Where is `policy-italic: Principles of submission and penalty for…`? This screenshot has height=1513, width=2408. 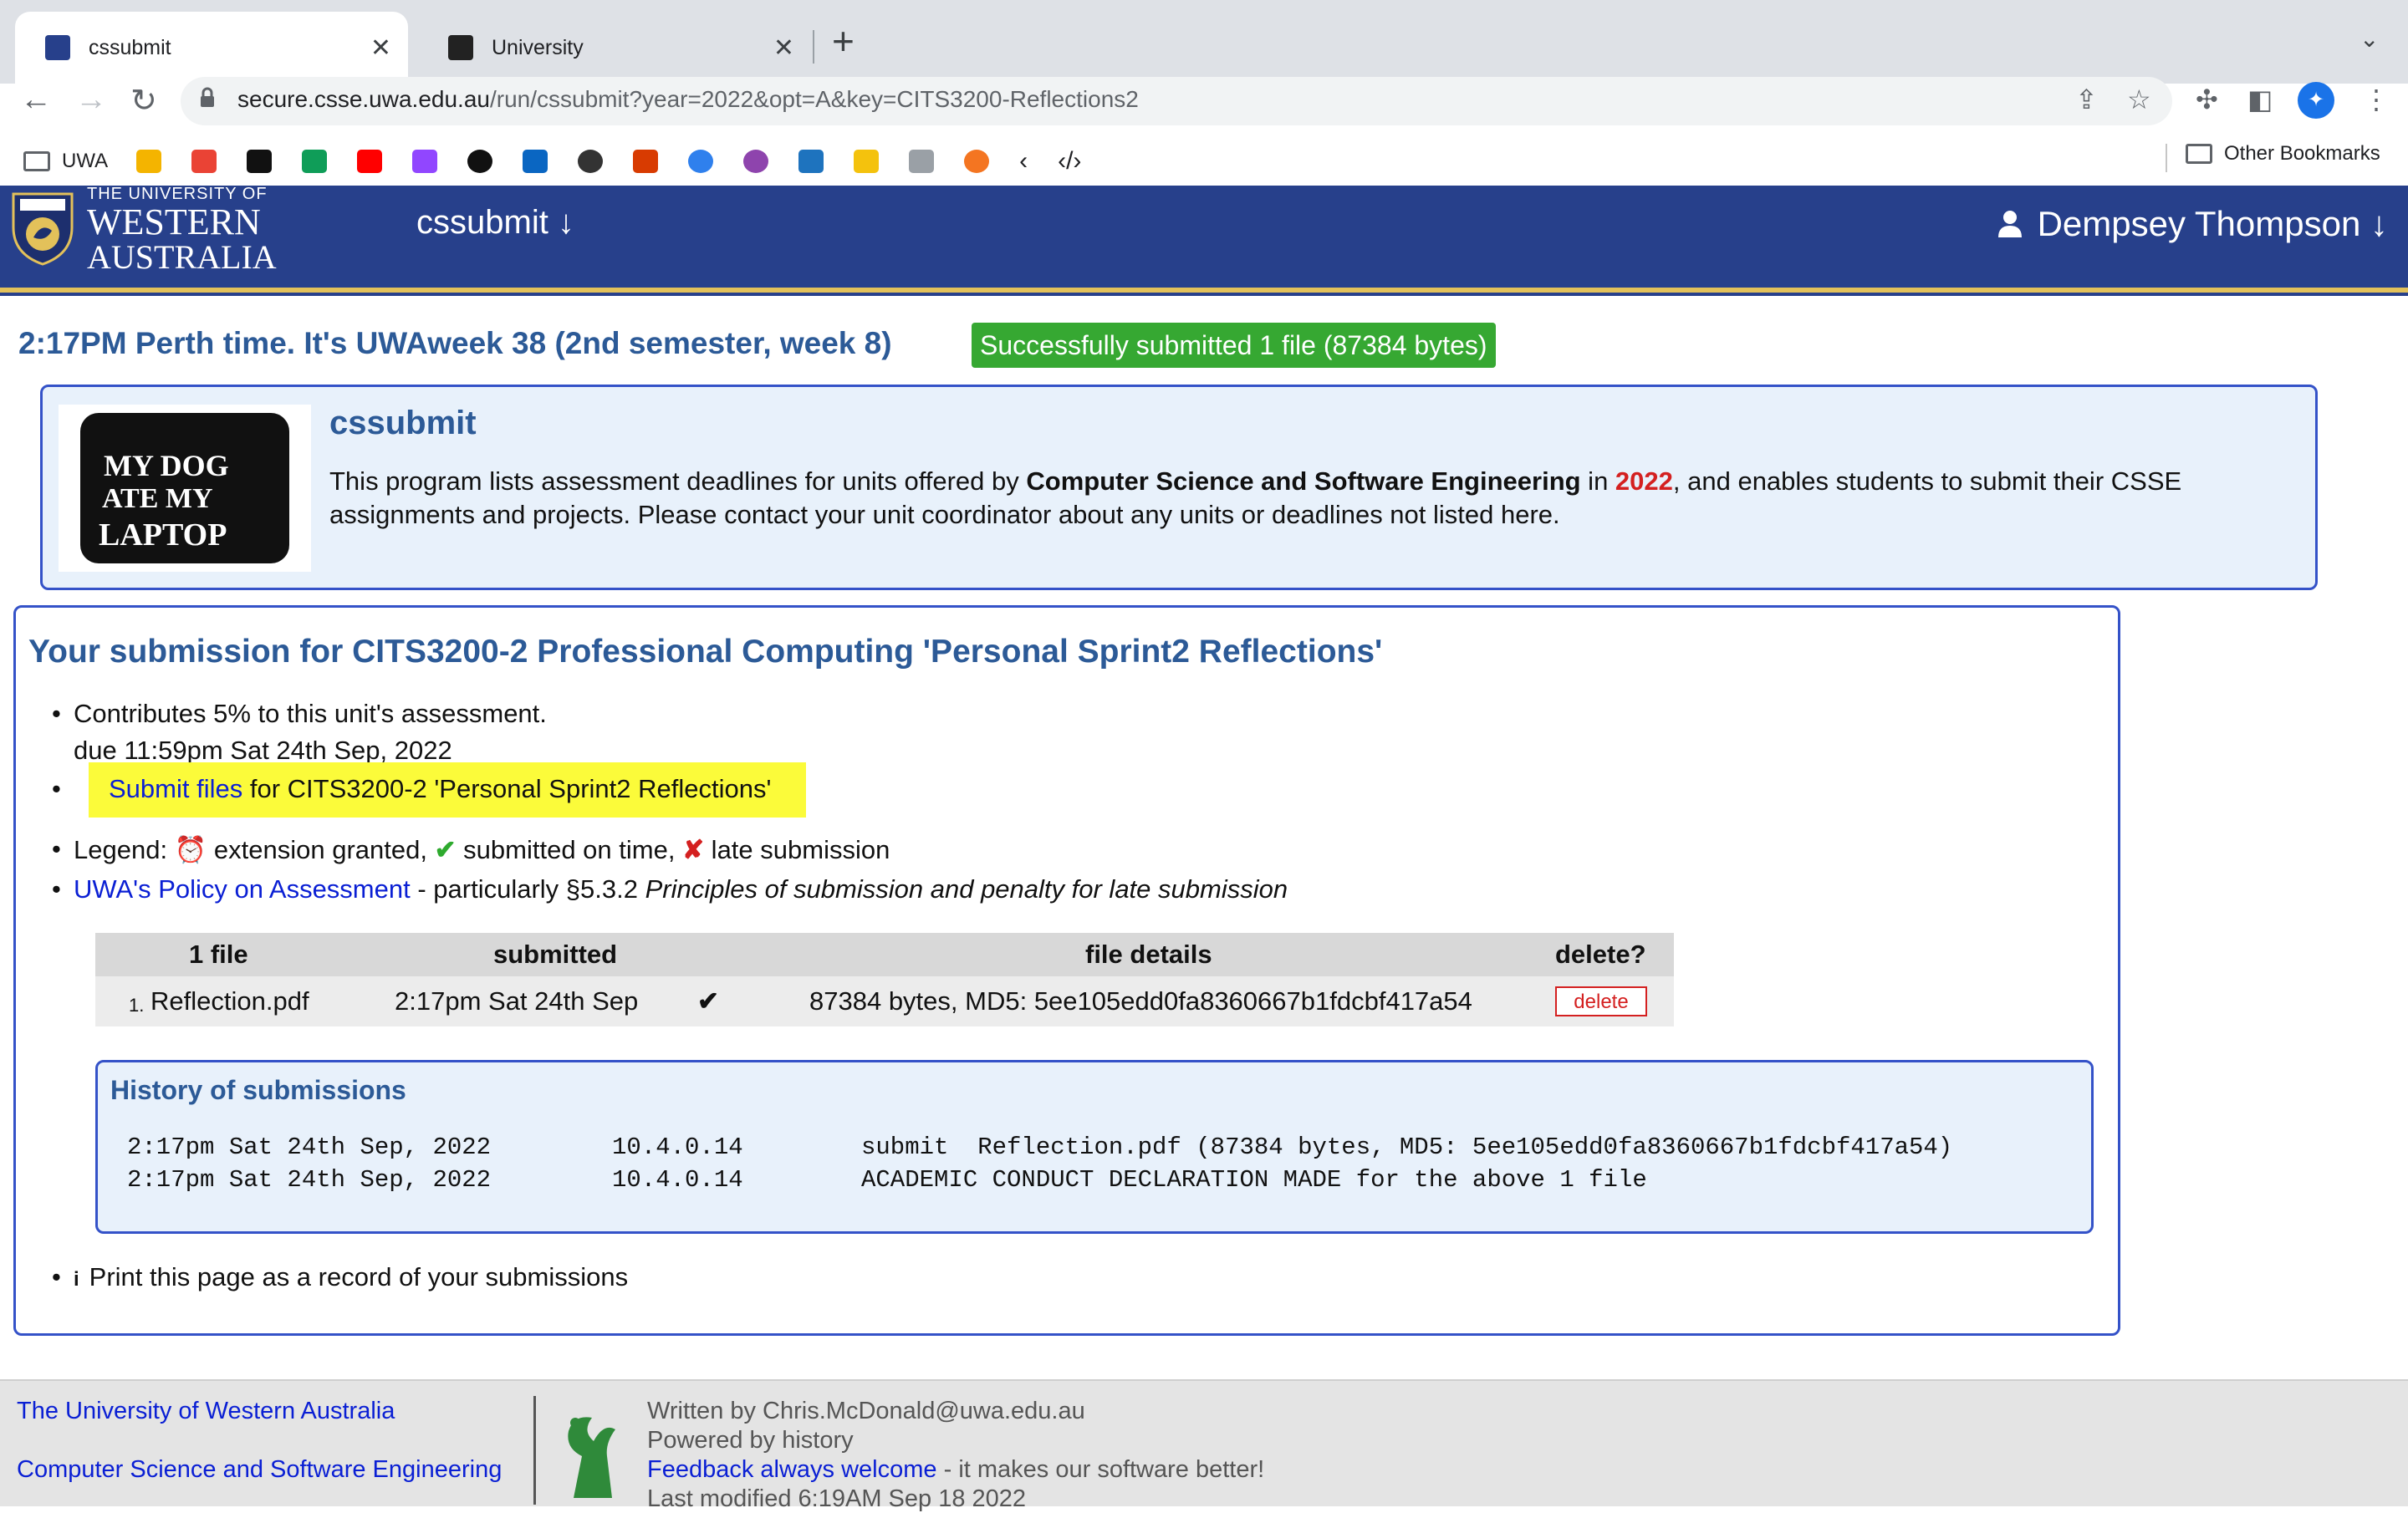
policy-italic: Principles of submission and penalty for… is located at coordinates (966, 889).